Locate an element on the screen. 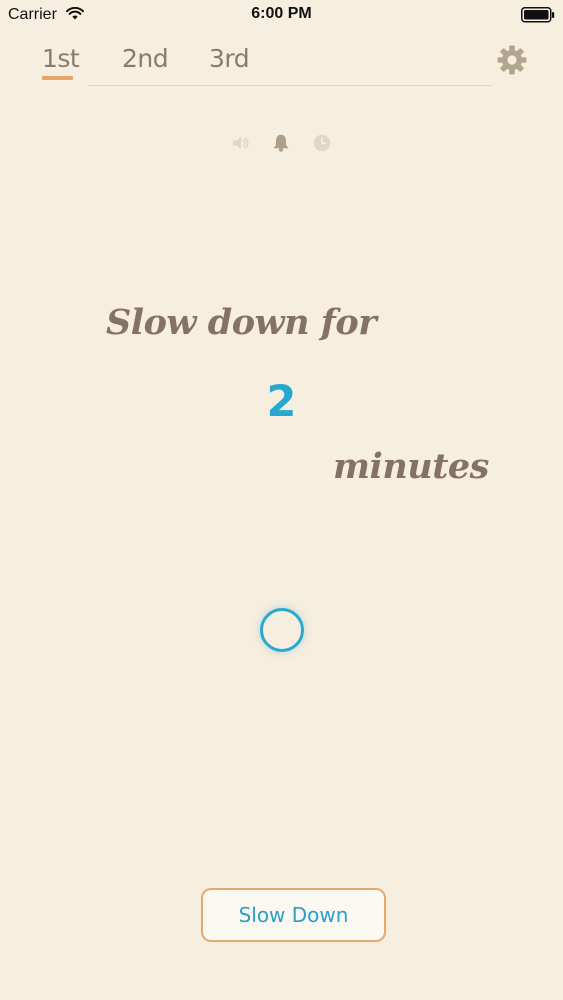 Image resolution: width=563 pixels, height=1000 pixels. slow-down-button: Slow Down is located at coordinates (293, 915).